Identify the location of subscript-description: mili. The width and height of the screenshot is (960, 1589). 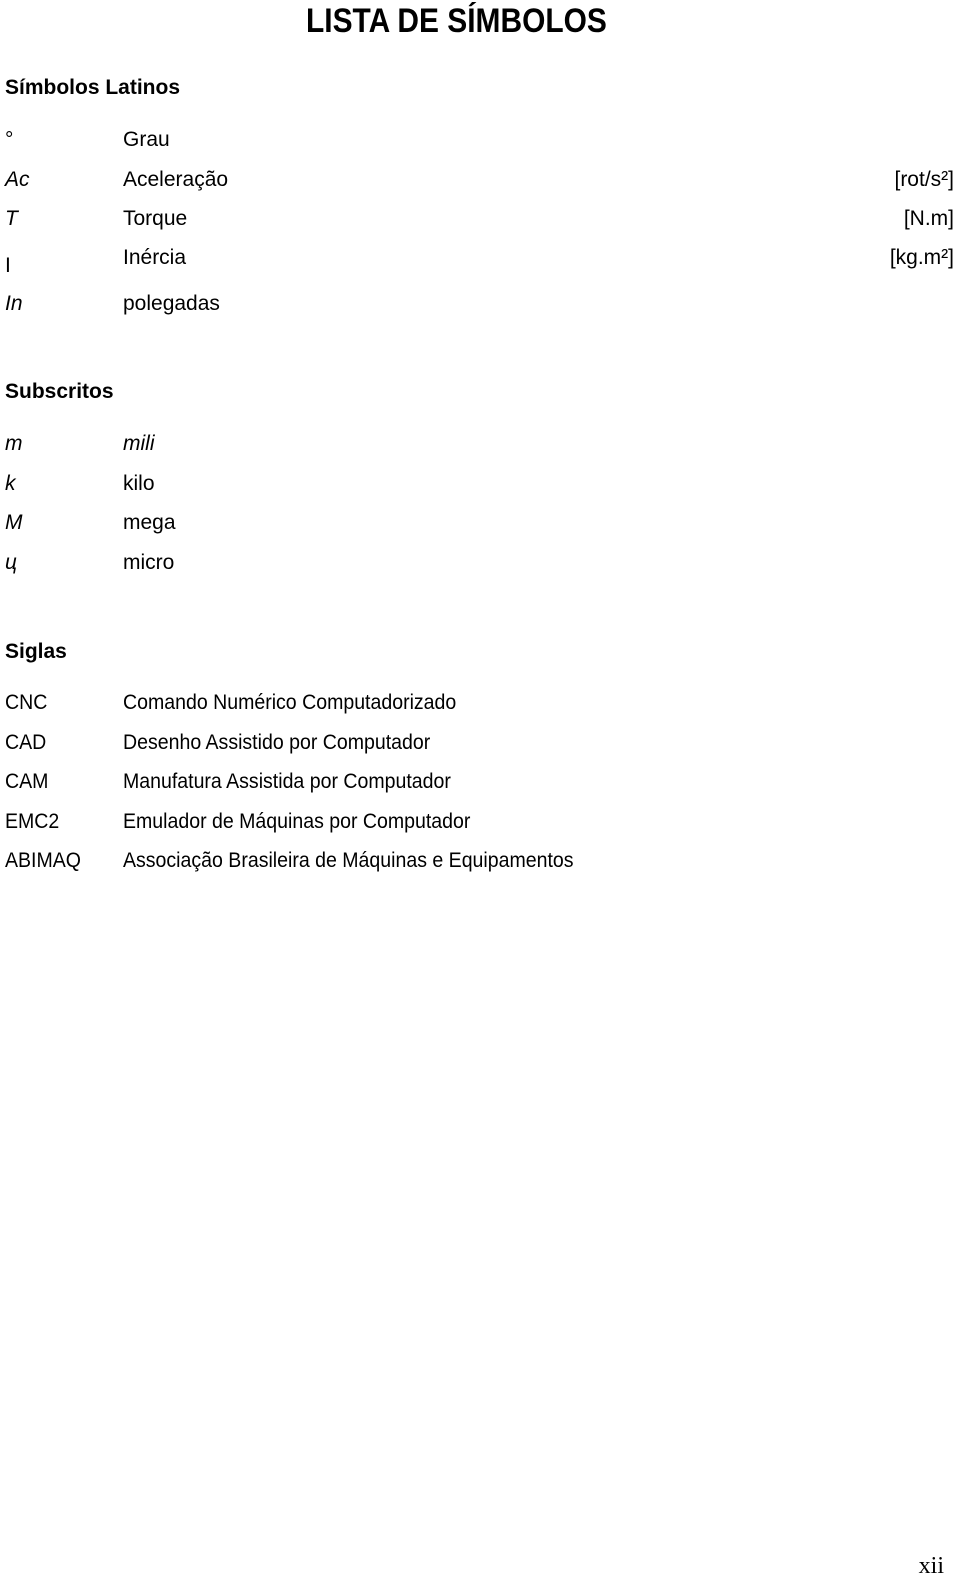
(139, 443).